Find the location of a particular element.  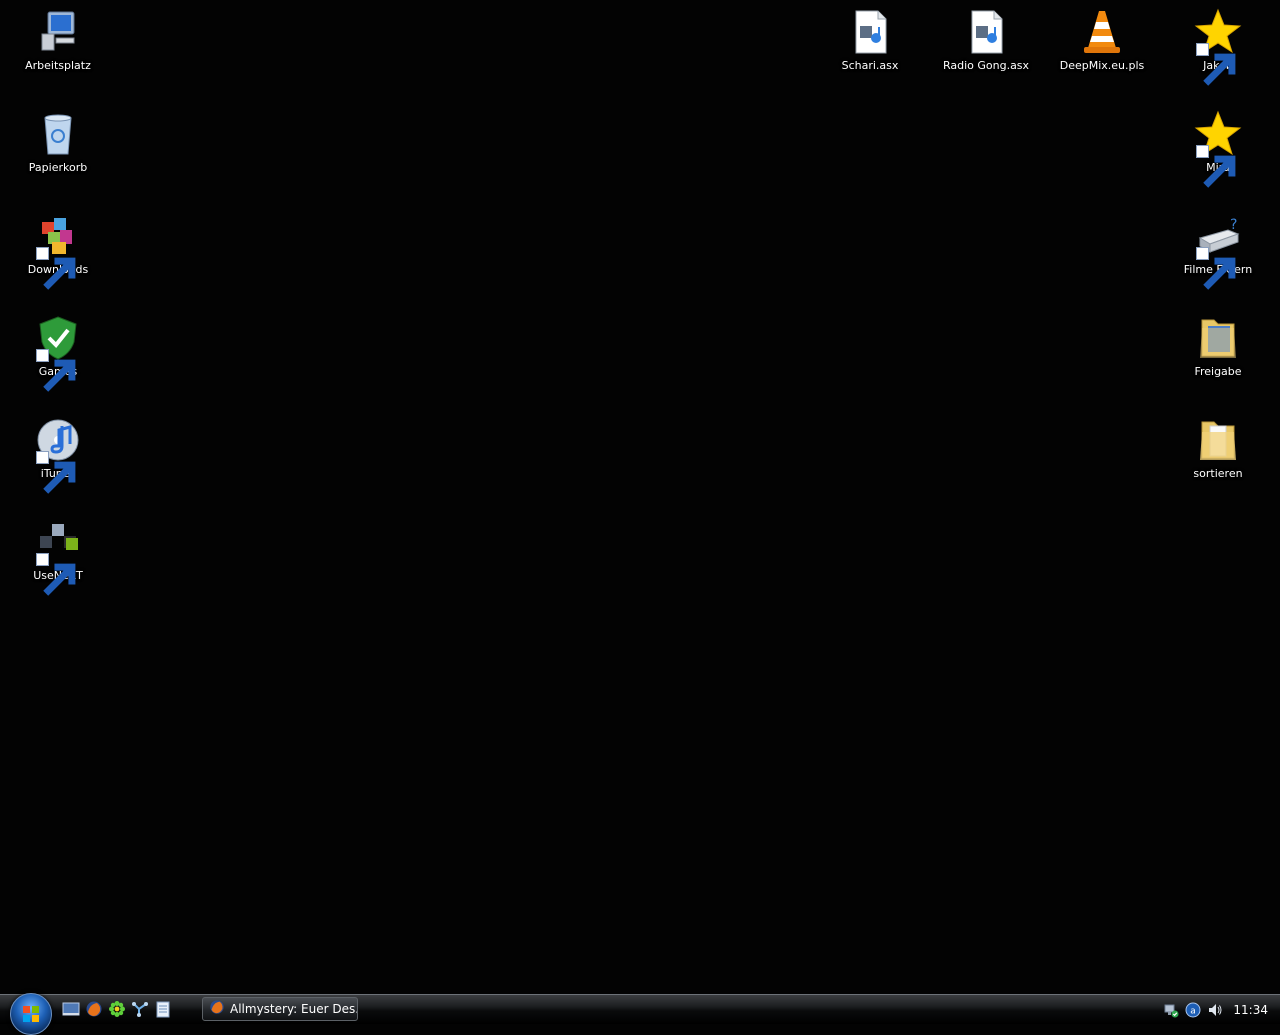

desktop-icon-arbeitsplatz: Arbeitsplatz is located at coordinates (58, 48).